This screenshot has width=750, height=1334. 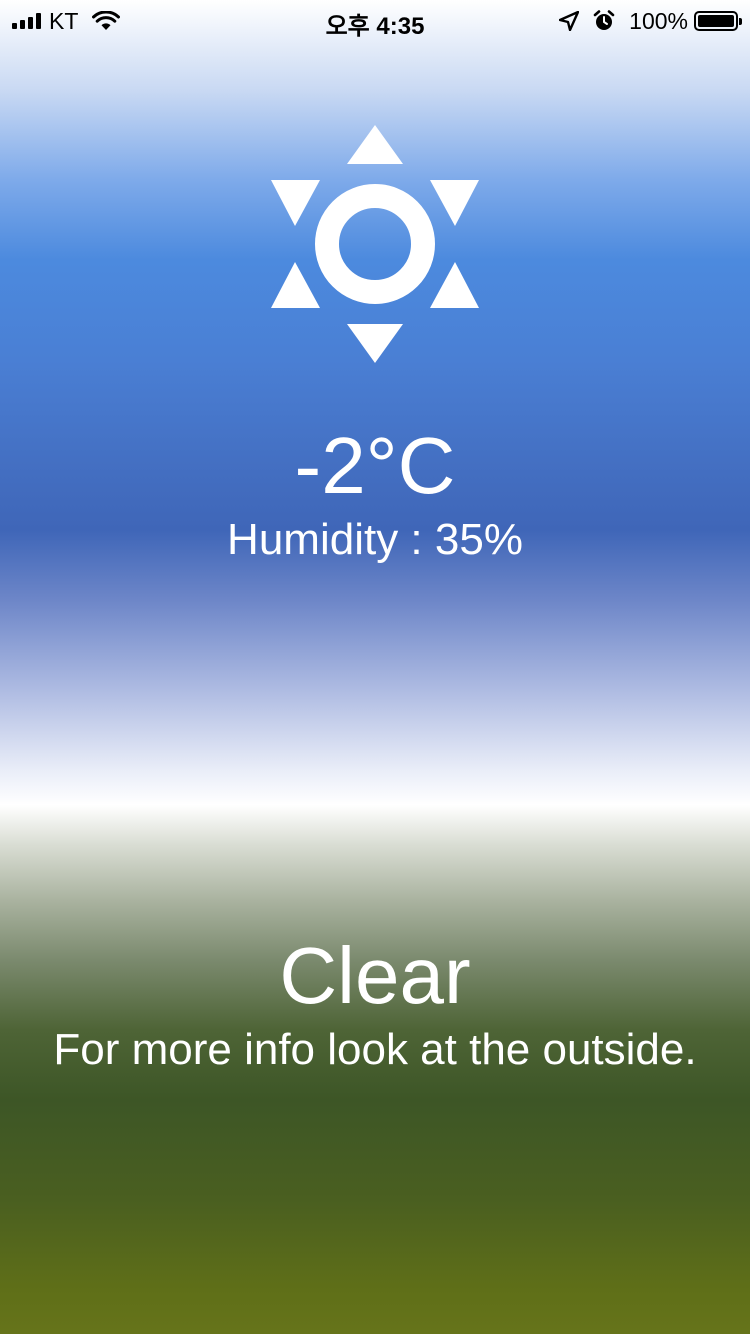 What do you see at coordinates (569, 21) in the screenshot?
I see `location-arrow-icon` at bounding box center [569, 21].